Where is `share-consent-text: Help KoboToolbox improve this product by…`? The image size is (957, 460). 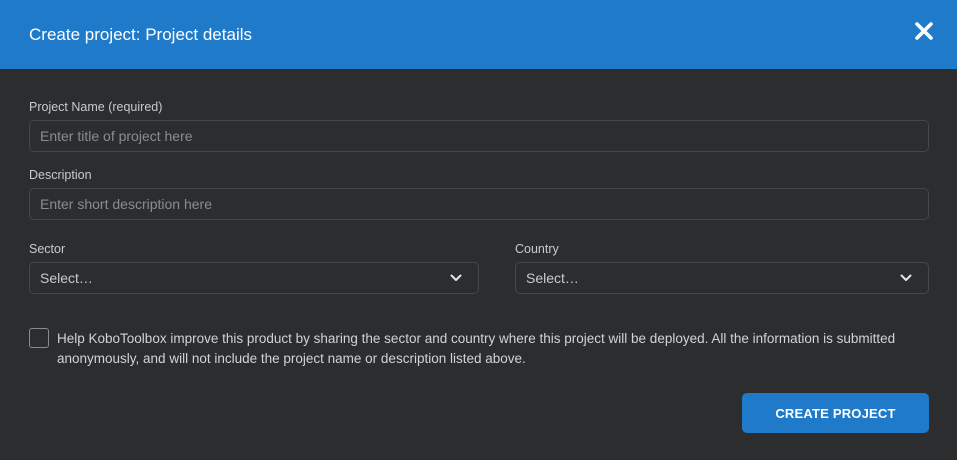 share-consent-text: Help KoboToolbox improve this product by… is located at coordinates (476, 348).